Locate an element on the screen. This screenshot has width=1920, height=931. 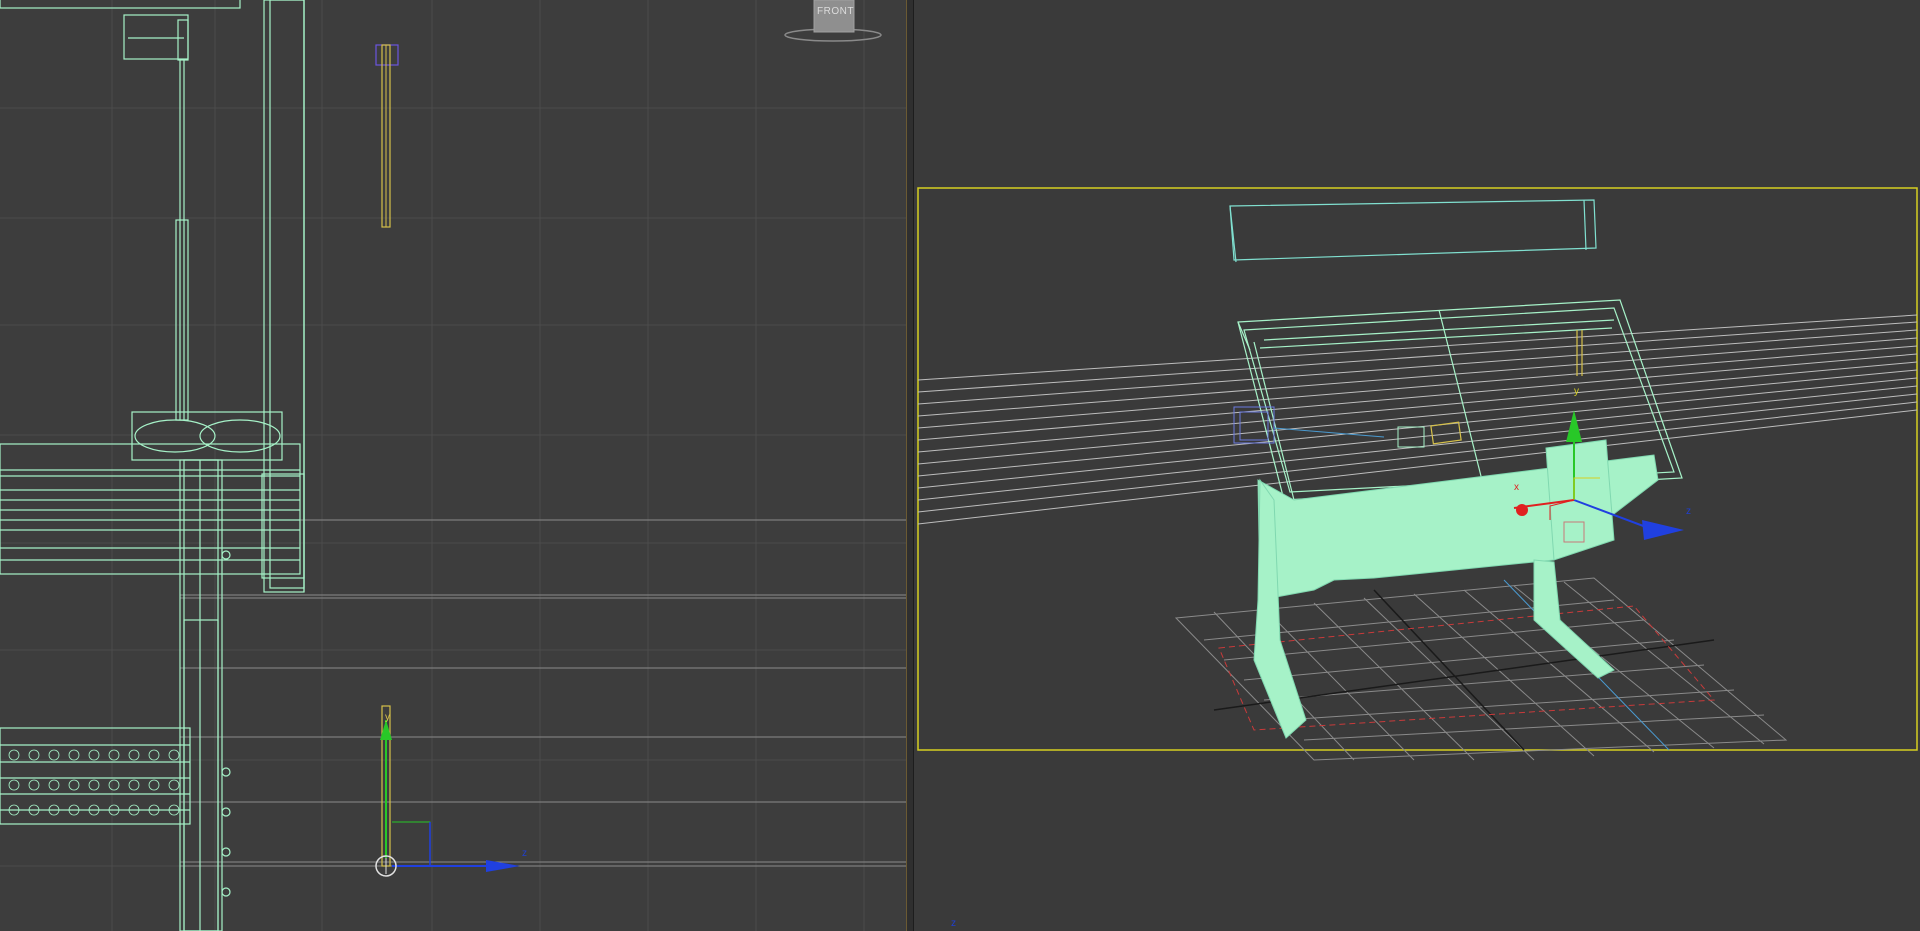
right-gizmo-z-label: z is located at coordinates (1688, 511).